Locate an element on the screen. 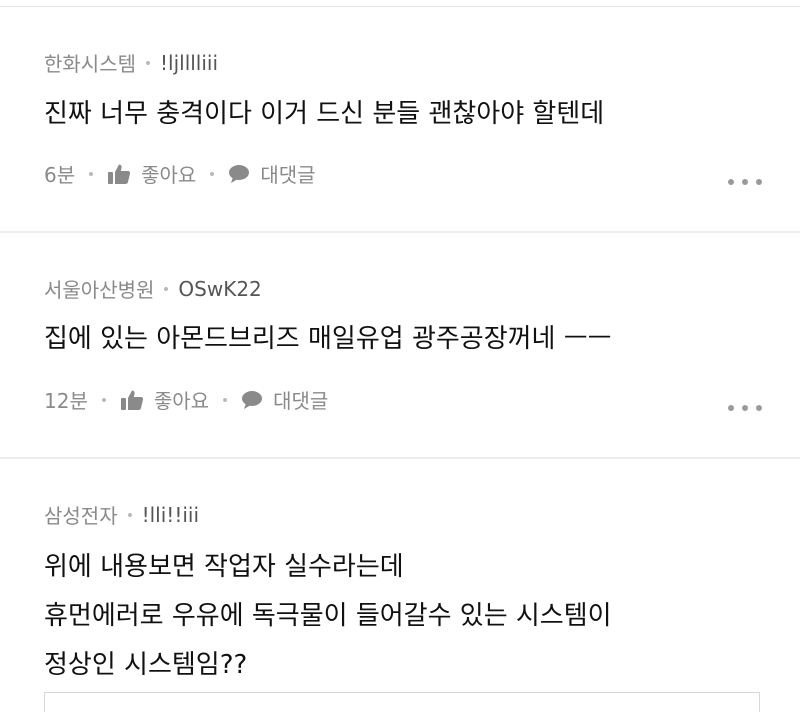 This screenshot has height=712, width=800. comment-meta: 서울아산병원 OSwK22 is located at coordinates (153, 288).